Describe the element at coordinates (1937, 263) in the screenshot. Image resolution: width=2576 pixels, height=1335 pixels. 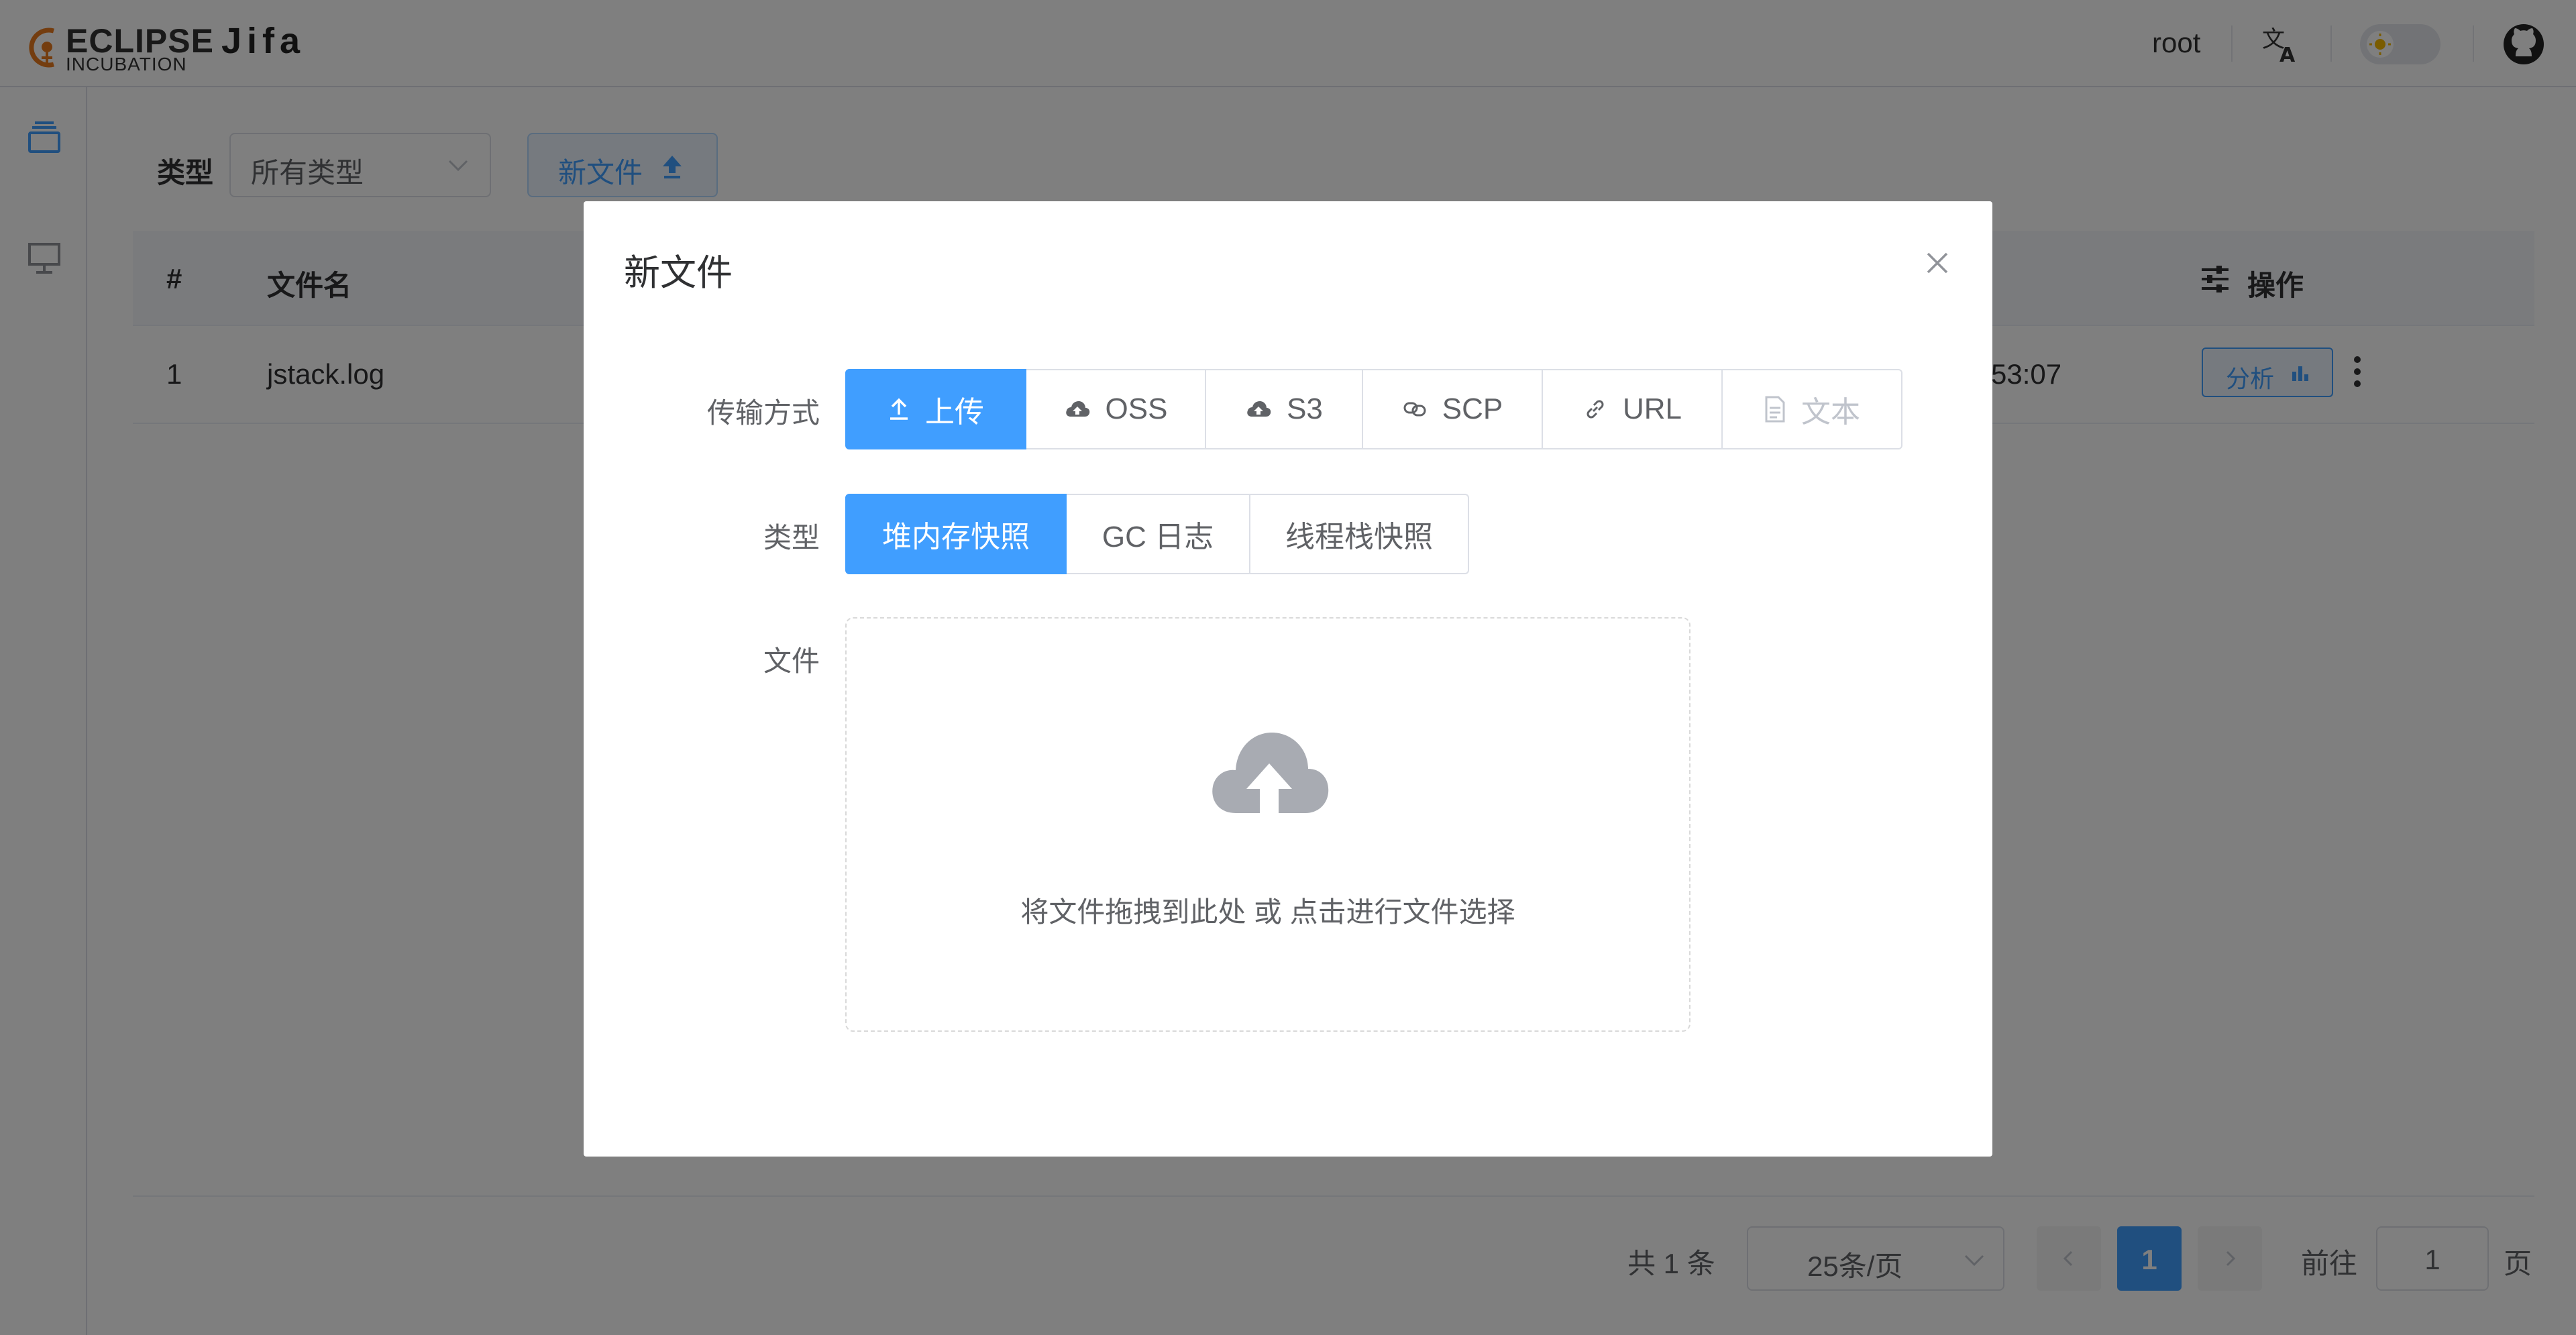
I see `close-icon` at that location.